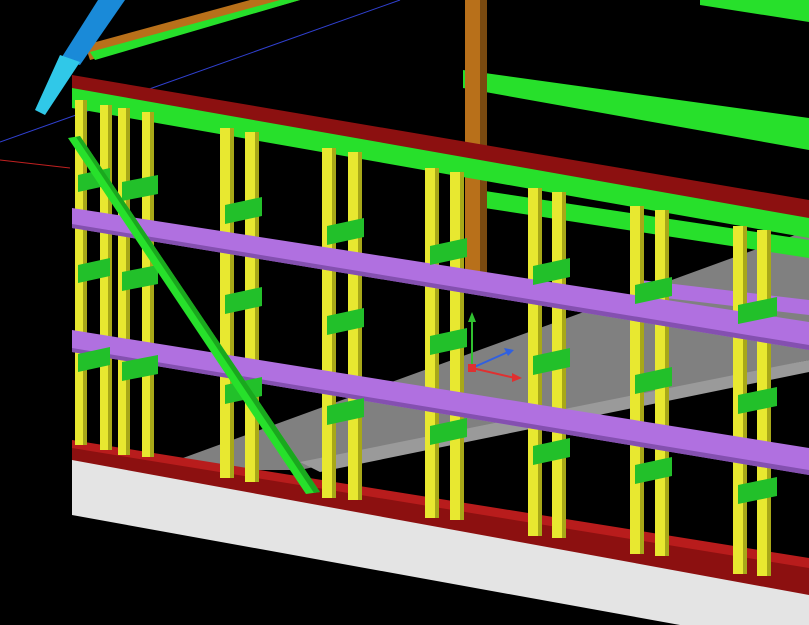  Describe the element at coordinates (35, 164) in the screenshot. I see `construction-line-red` at that location.